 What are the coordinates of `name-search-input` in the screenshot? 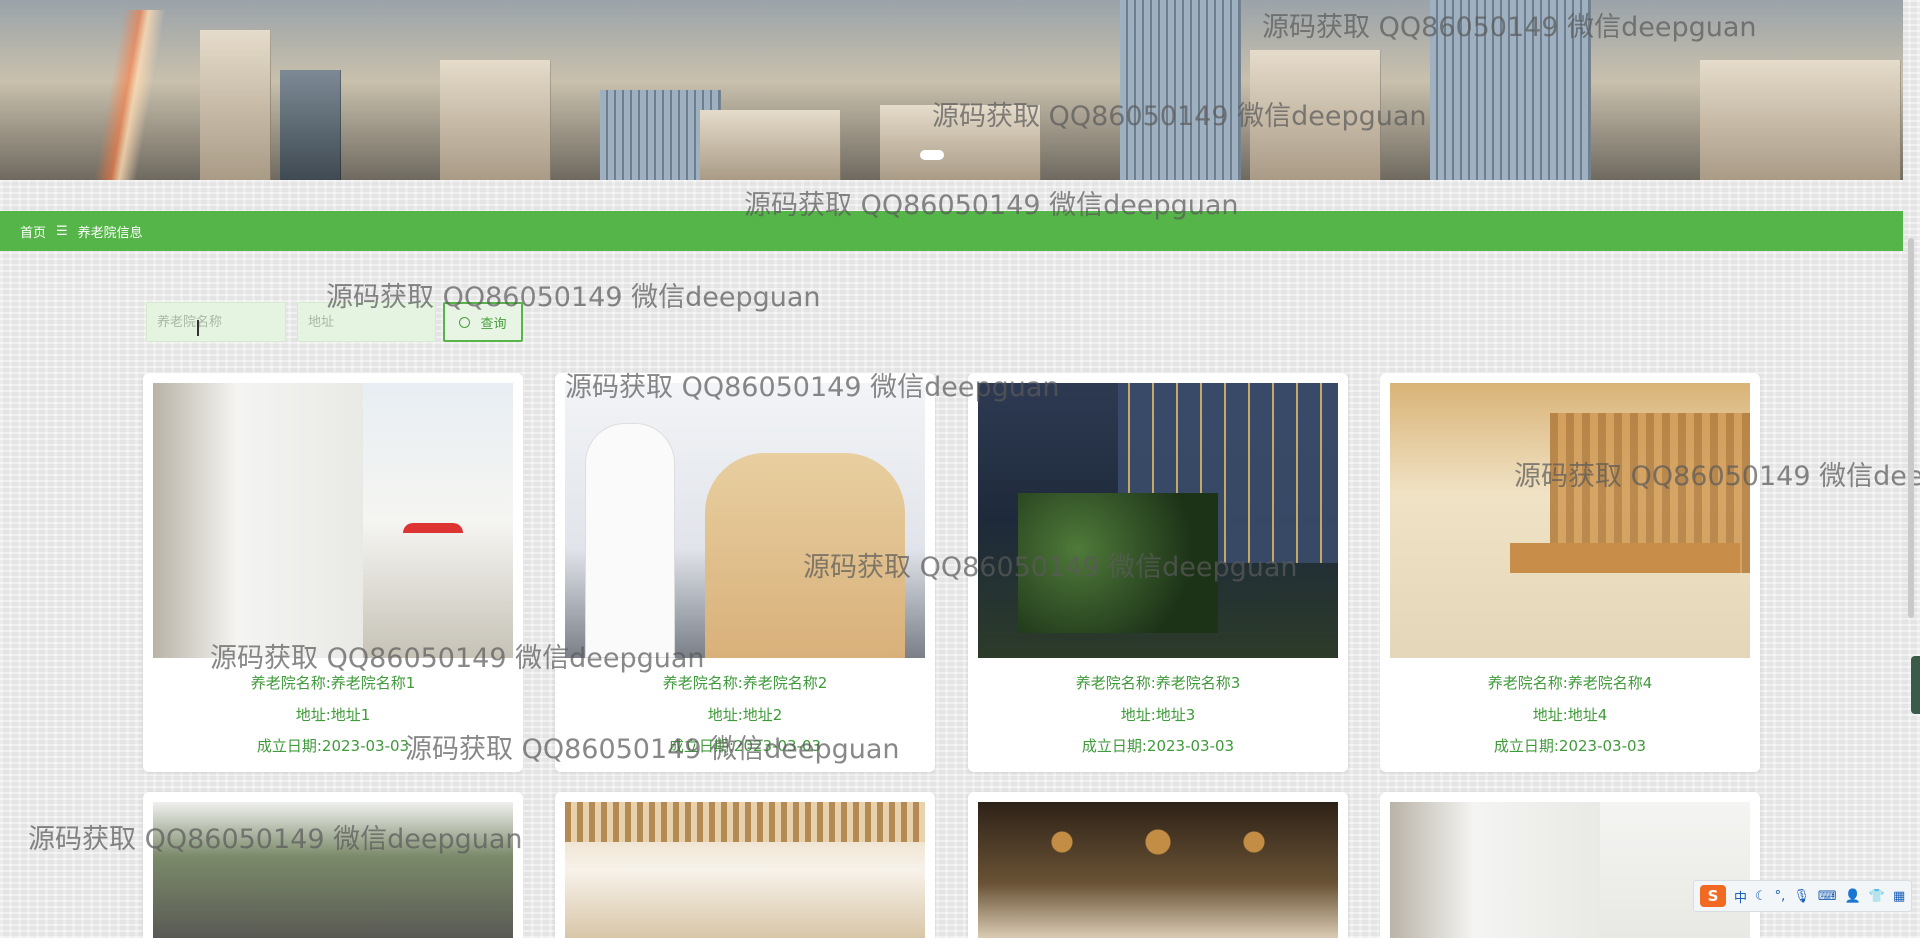 It's located at (216, 322).